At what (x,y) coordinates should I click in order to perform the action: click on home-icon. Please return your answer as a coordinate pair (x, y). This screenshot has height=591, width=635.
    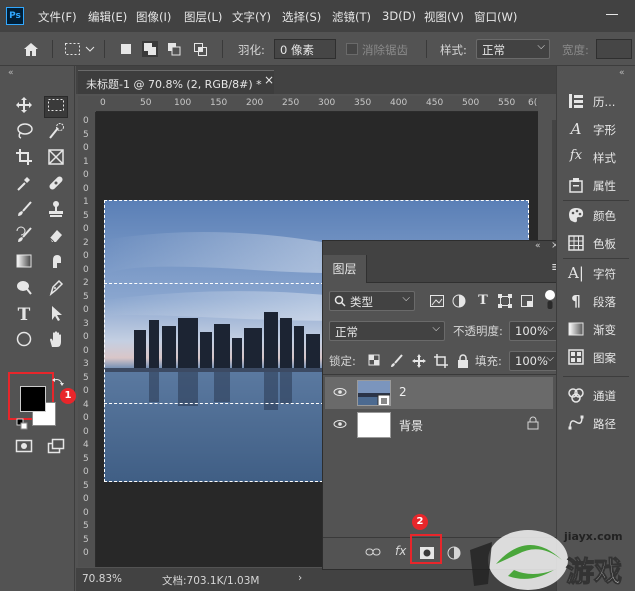
    Looking at the image, I should click on (31, 49).